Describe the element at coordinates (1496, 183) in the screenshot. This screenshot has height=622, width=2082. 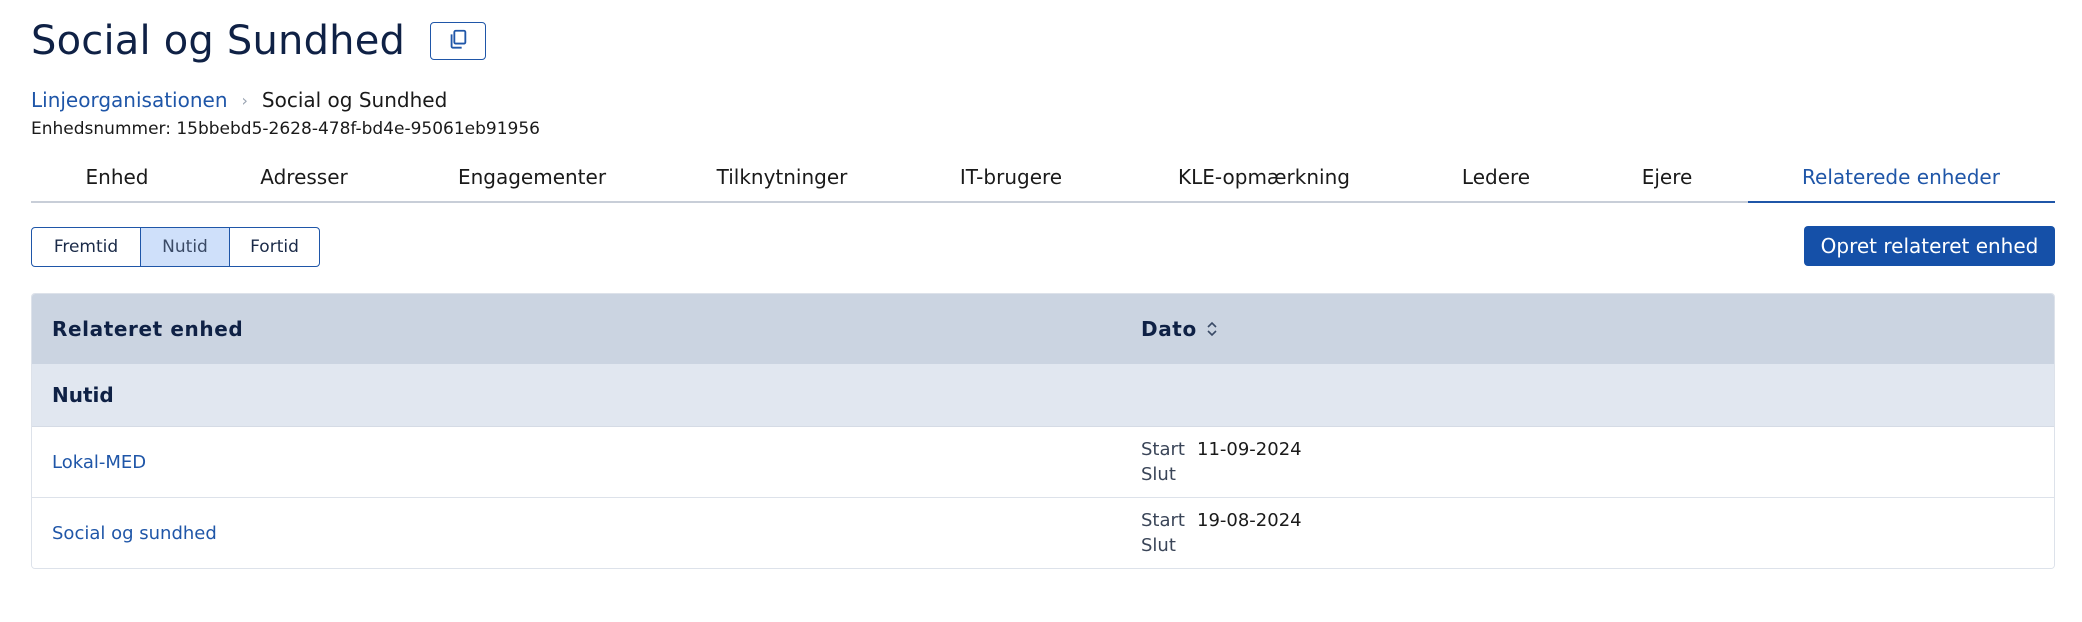
I see `tab-ledere: Ledere` at that location.